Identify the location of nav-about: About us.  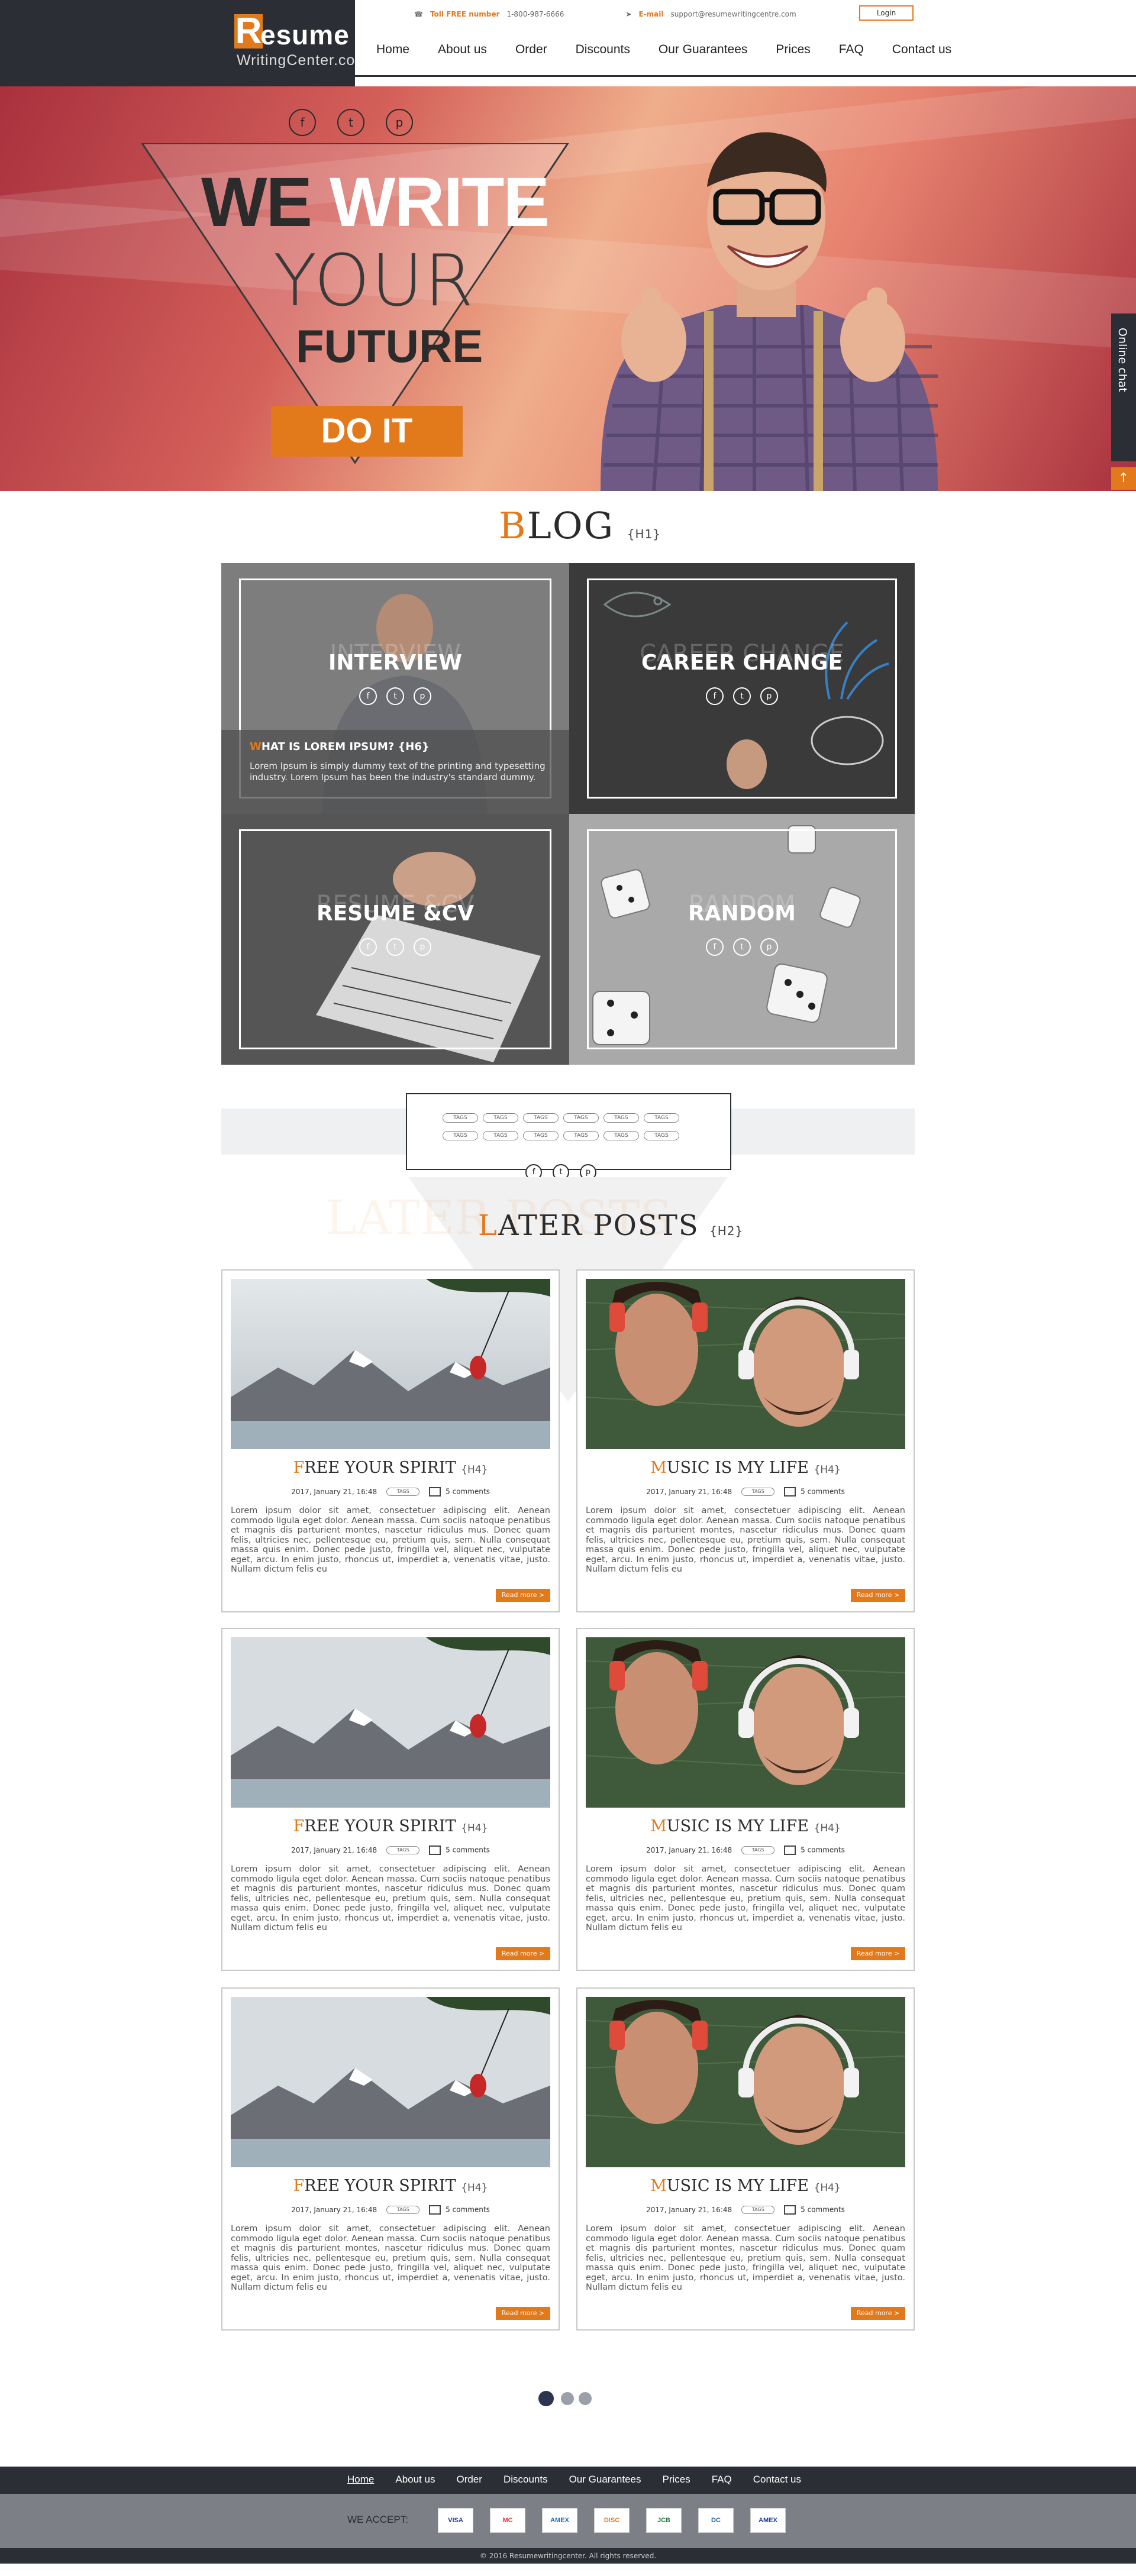
(462, 50).